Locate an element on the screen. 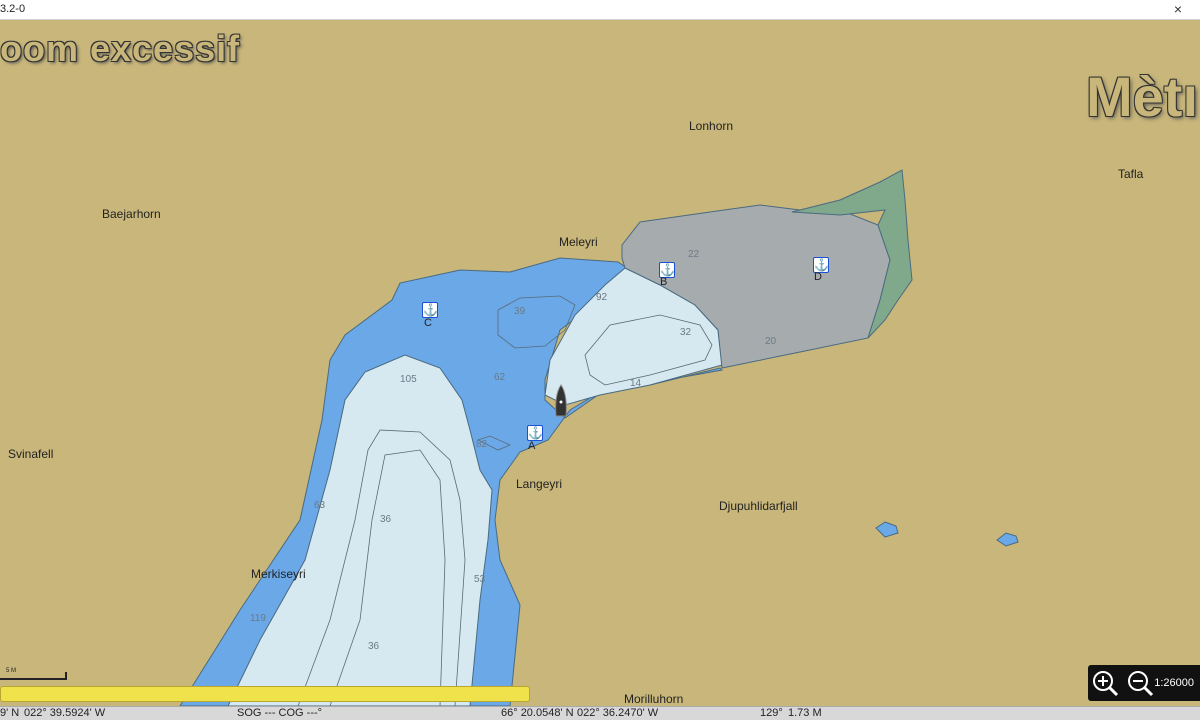 Image resolution: width=1200 pixels, height=720 pixels. place-langeyri: Langeyri is located at coordinates (539, 484).